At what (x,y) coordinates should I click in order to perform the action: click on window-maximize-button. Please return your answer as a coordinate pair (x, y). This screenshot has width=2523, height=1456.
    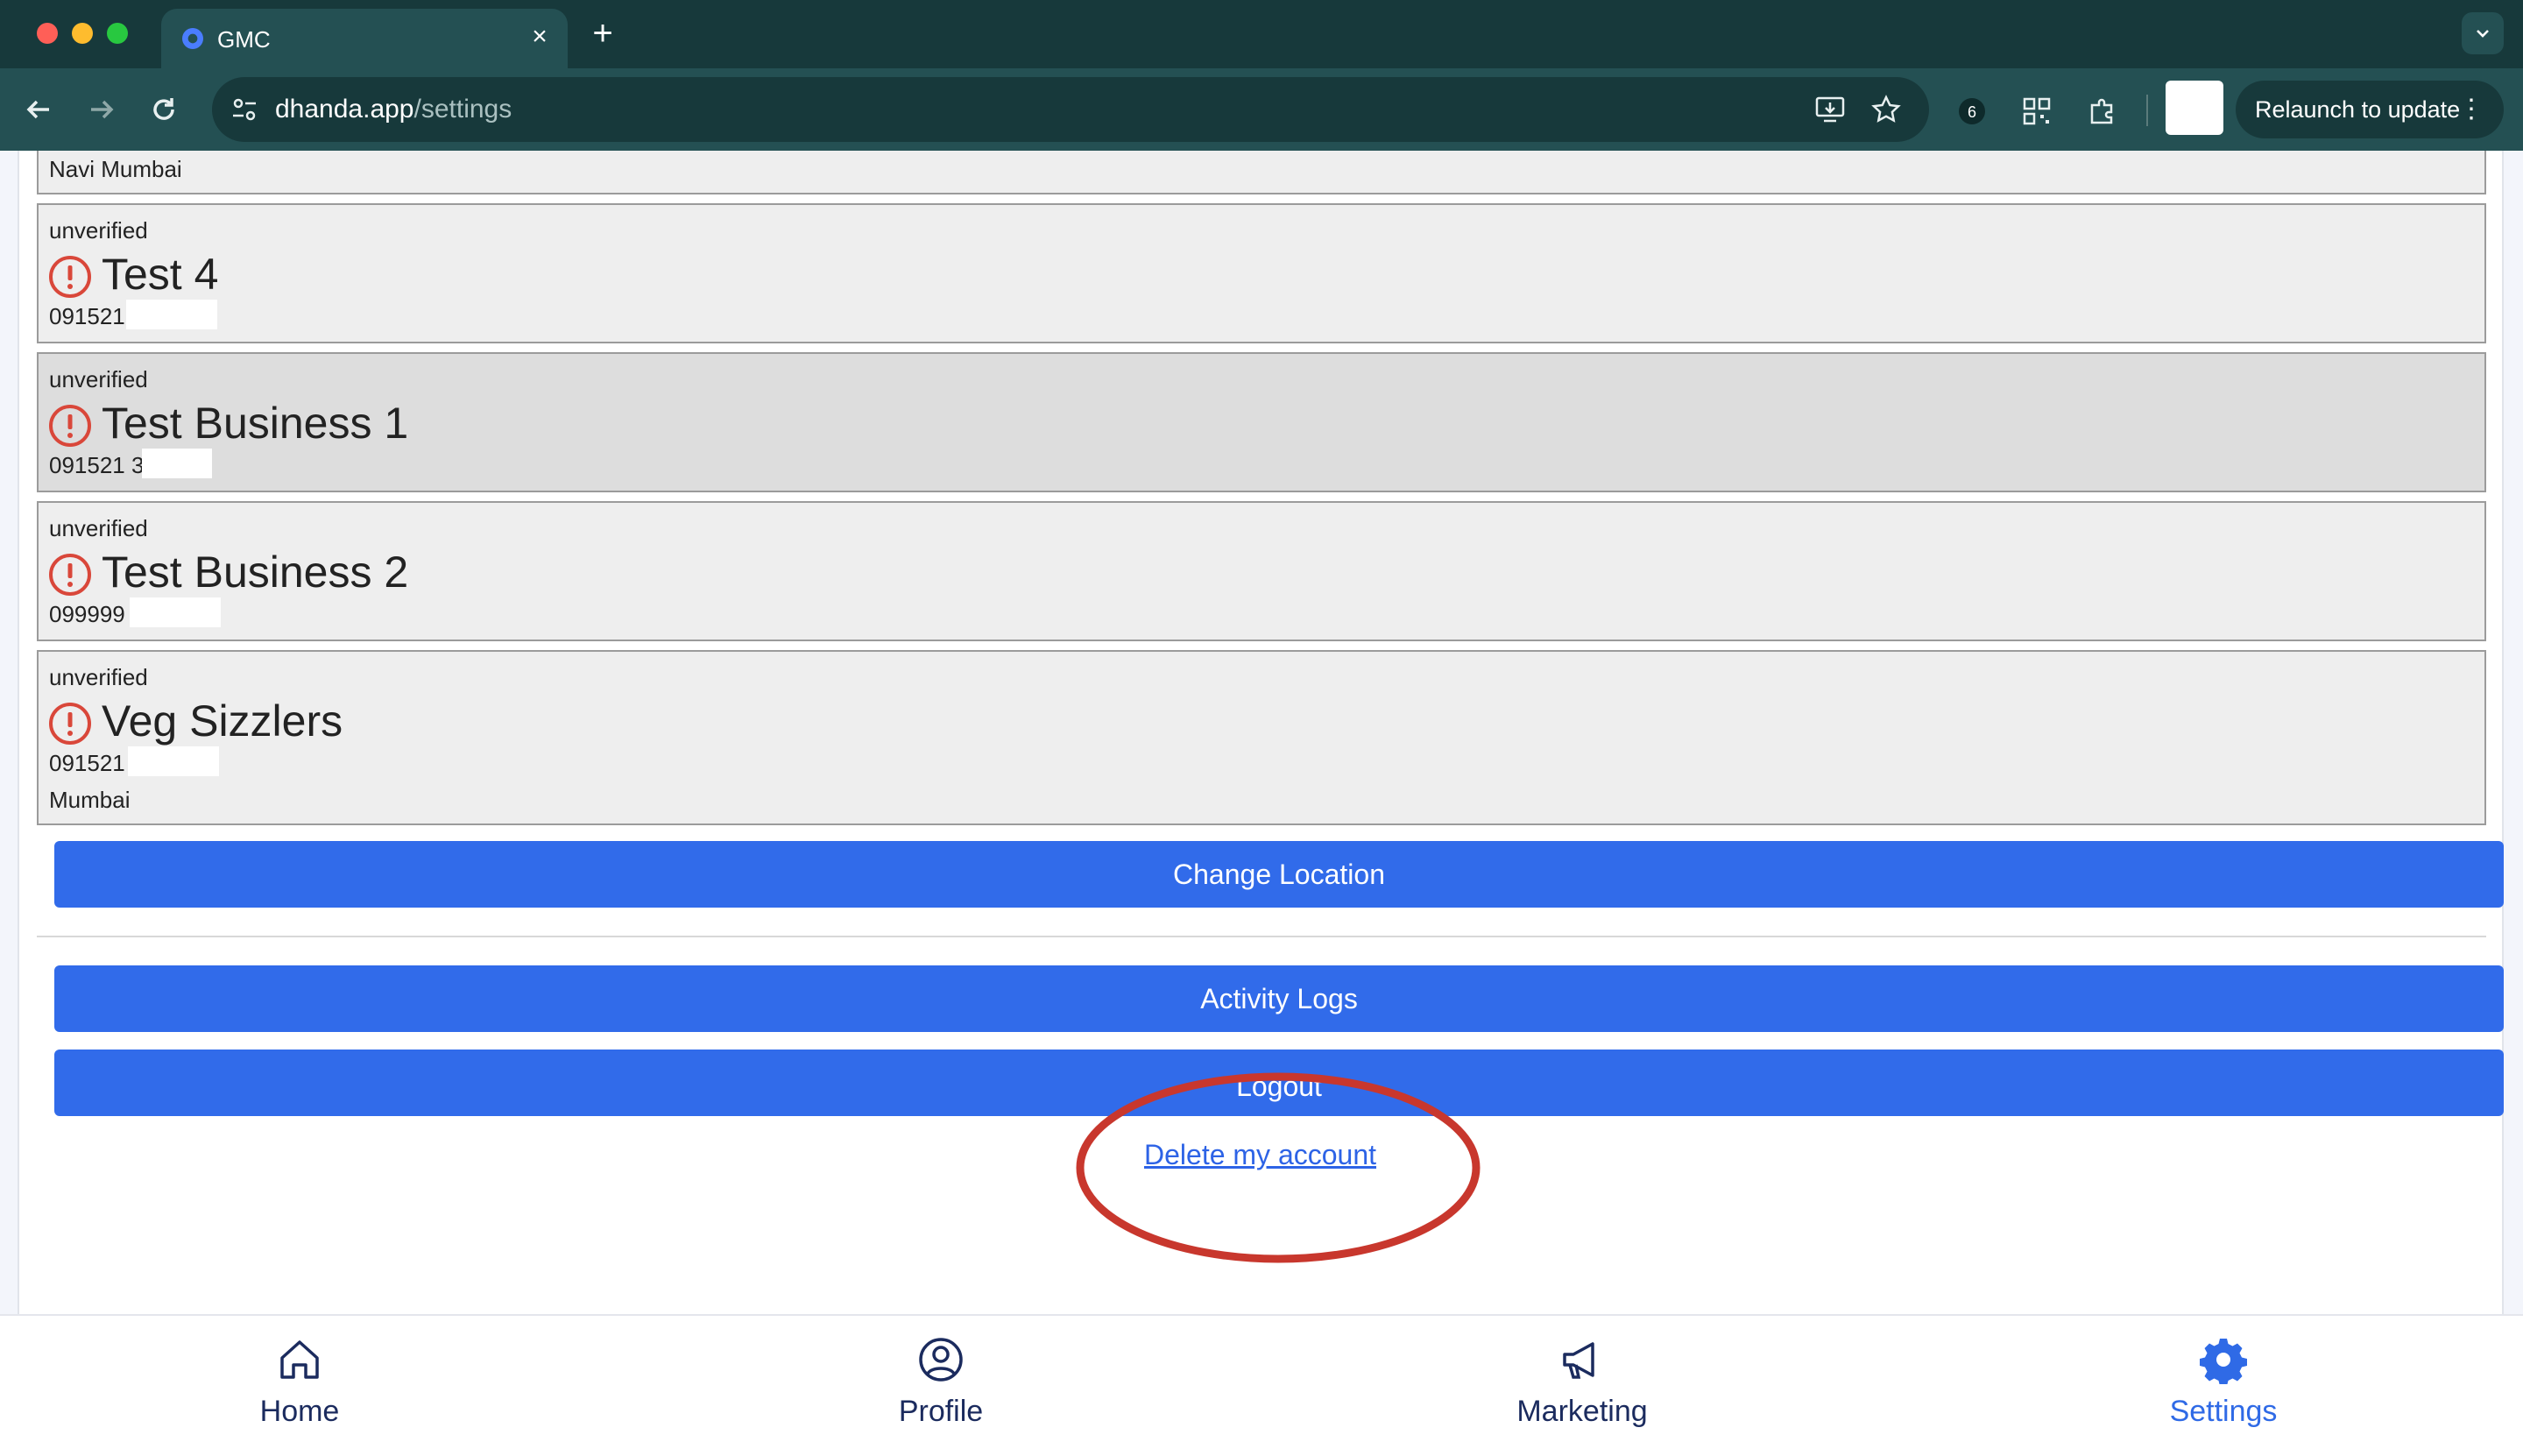
    Looking at the image, I should click on (117, 33).